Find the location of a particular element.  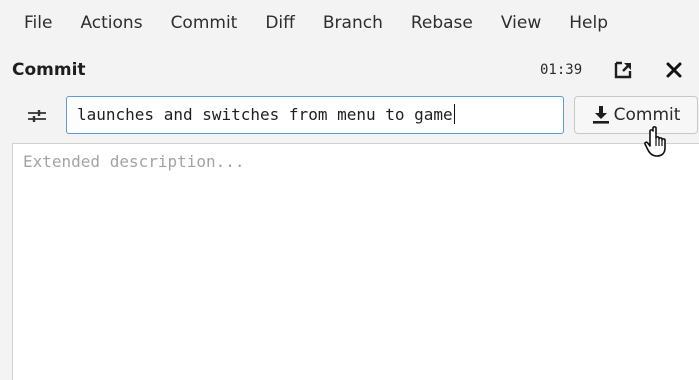

panel-title: Commit is located at coordinates (49, 70).